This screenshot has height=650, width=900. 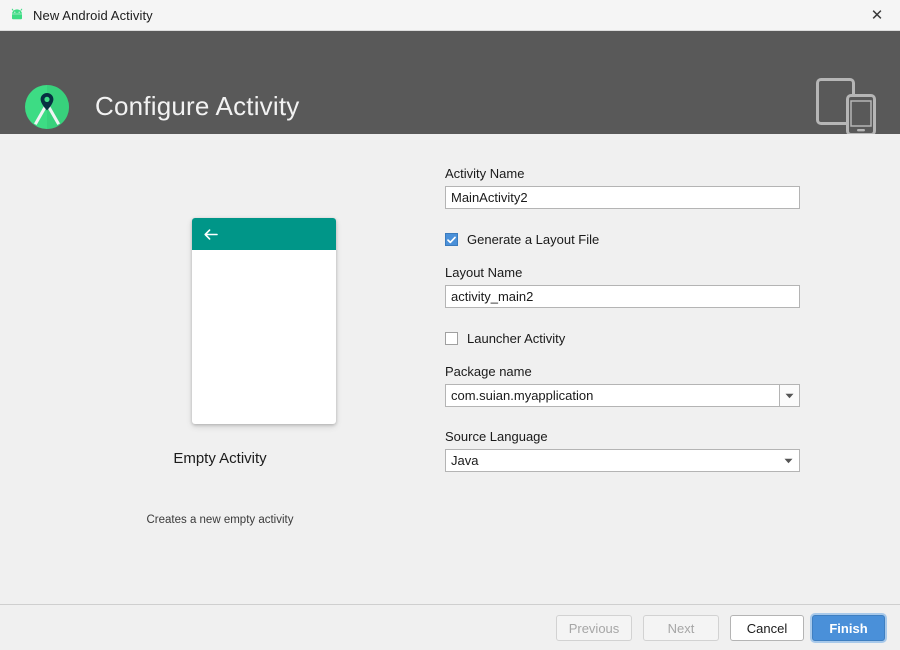 What do you see at coordinates (846, 107) in the screenshot?
I see `tablet-and-phone-icon` at bounding box center [846, 107].